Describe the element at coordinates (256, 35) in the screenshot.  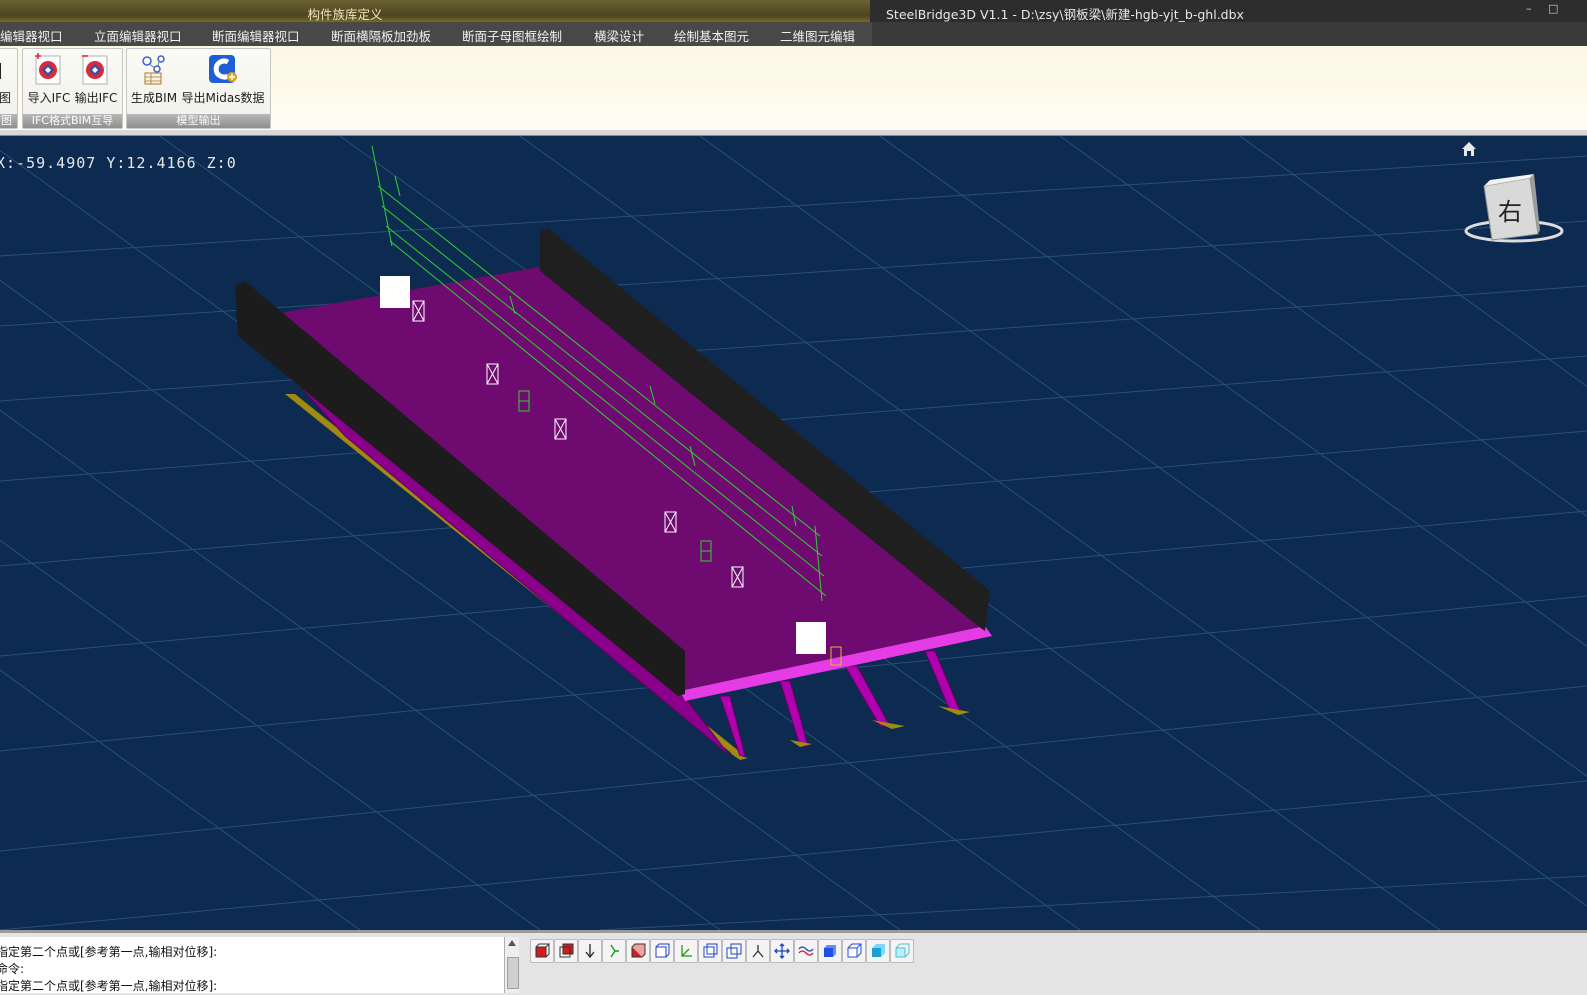
I see `tab-section-editor: 断面编辑器视口` at that location.